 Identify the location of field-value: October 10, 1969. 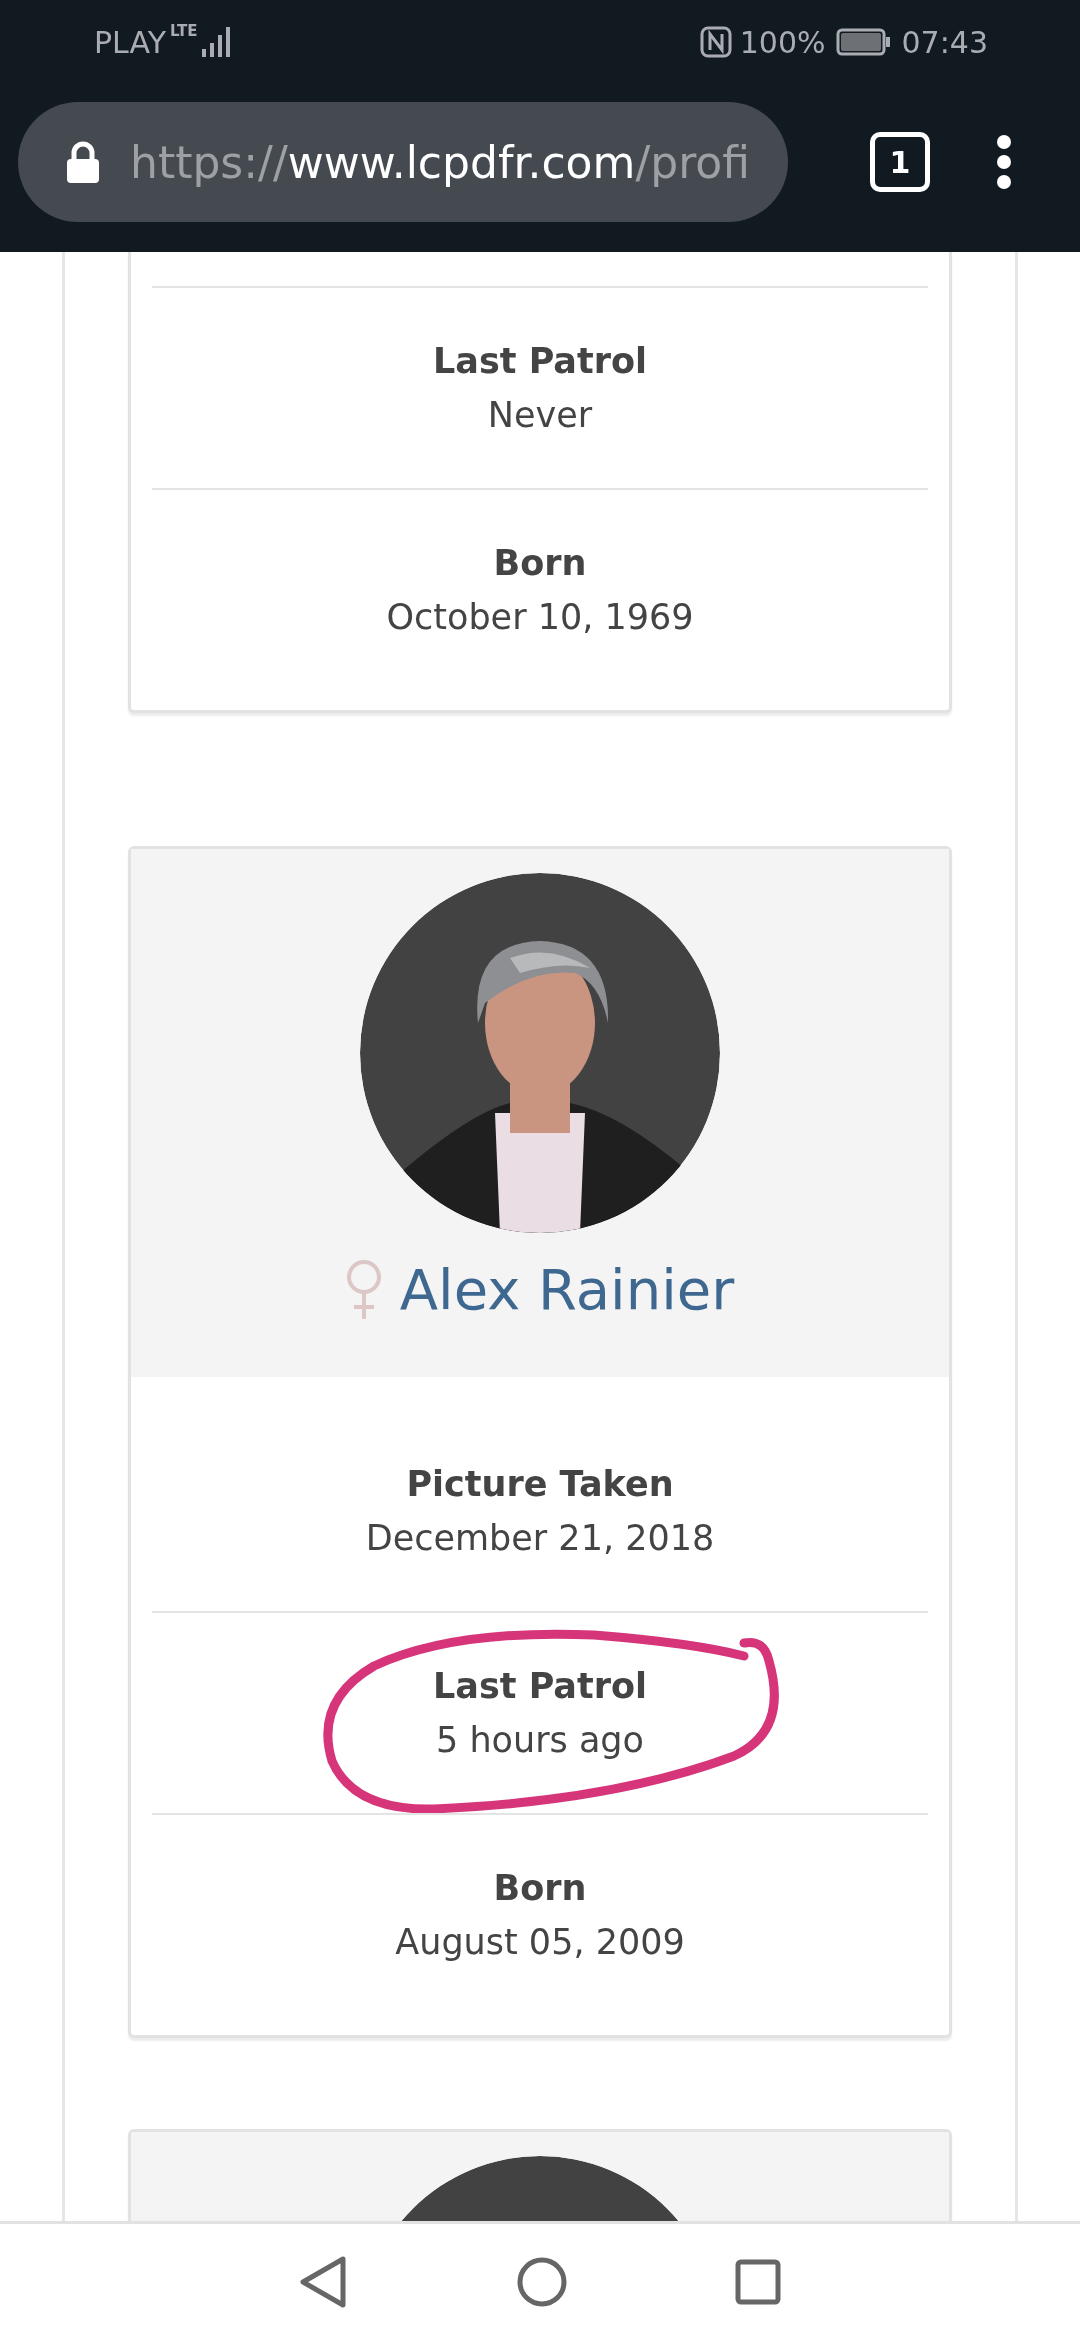
(540, 617).